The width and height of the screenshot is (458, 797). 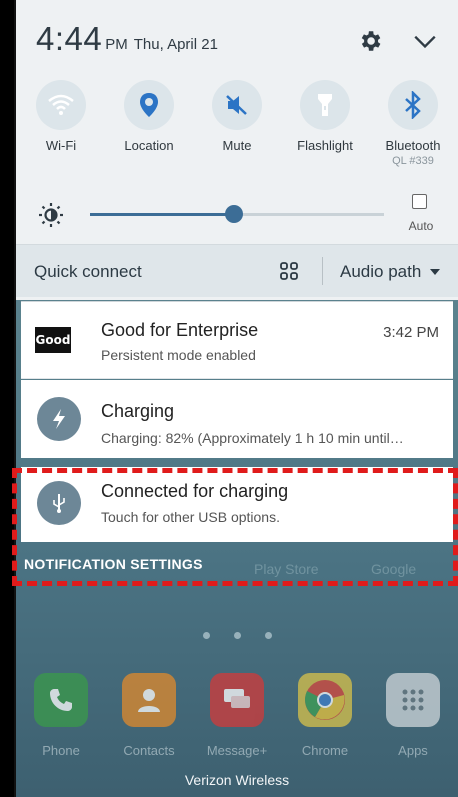 What do you see at coordinates (413, 105) in the screenshot?
I see `bluetooth-icon` at bounding box center [413, 105].